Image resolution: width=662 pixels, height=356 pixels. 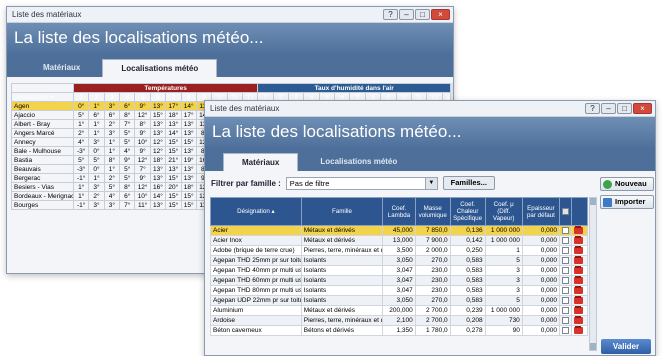 I want to click on column-header: Famille, so click(x=342, y=211).